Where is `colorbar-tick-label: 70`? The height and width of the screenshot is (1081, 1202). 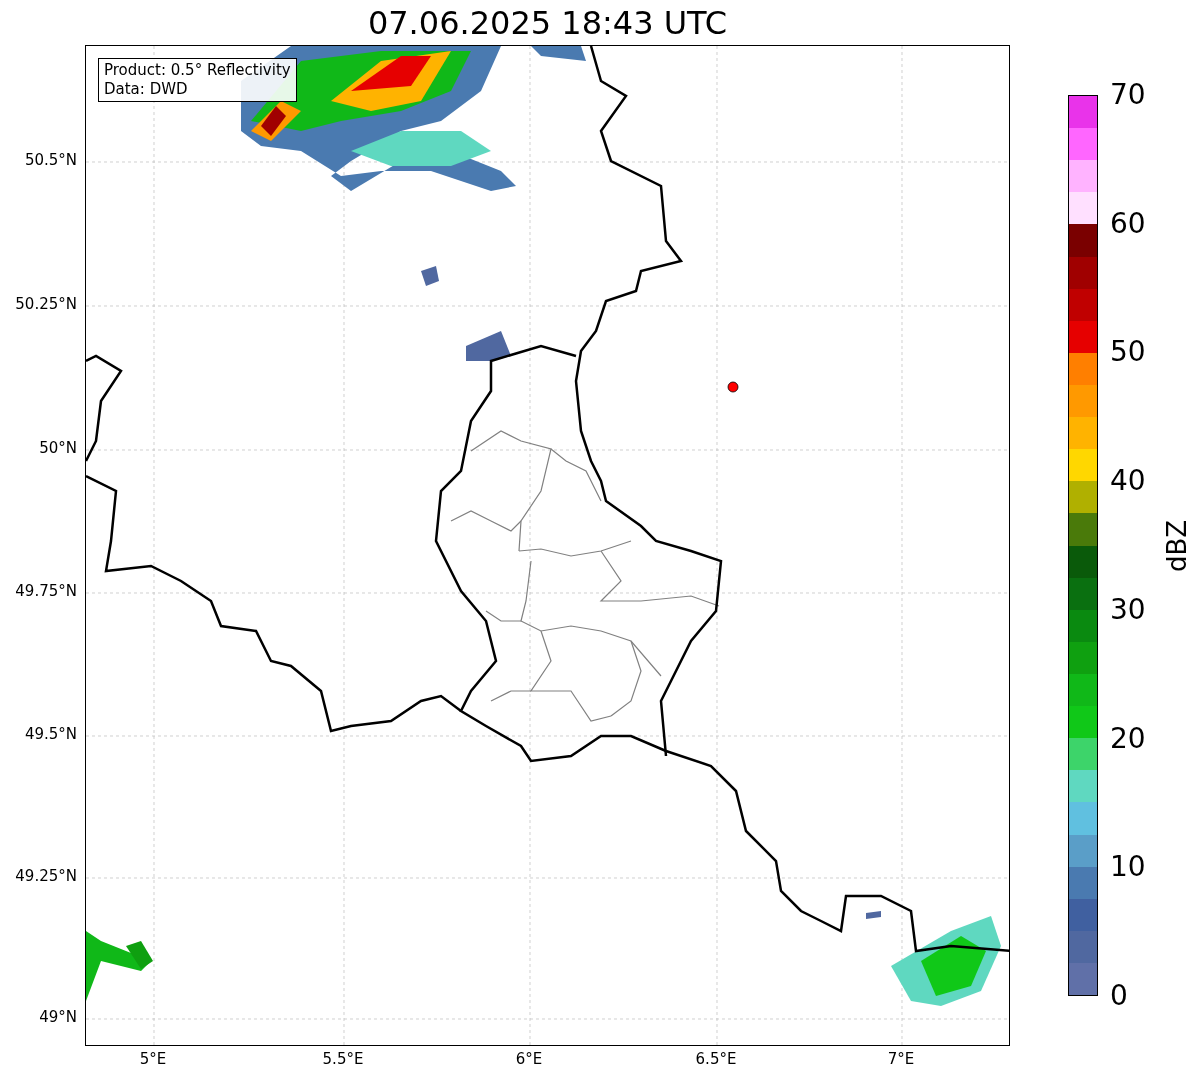
colorbar-tick-label: 70 is located at coordinates (1128, 95).